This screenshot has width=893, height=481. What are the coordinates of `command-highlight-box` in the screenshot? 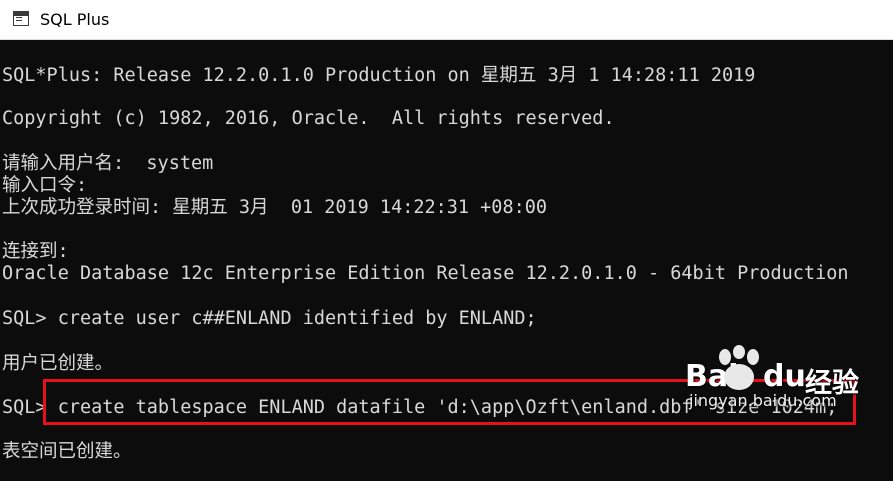 It's located at (449, 402).